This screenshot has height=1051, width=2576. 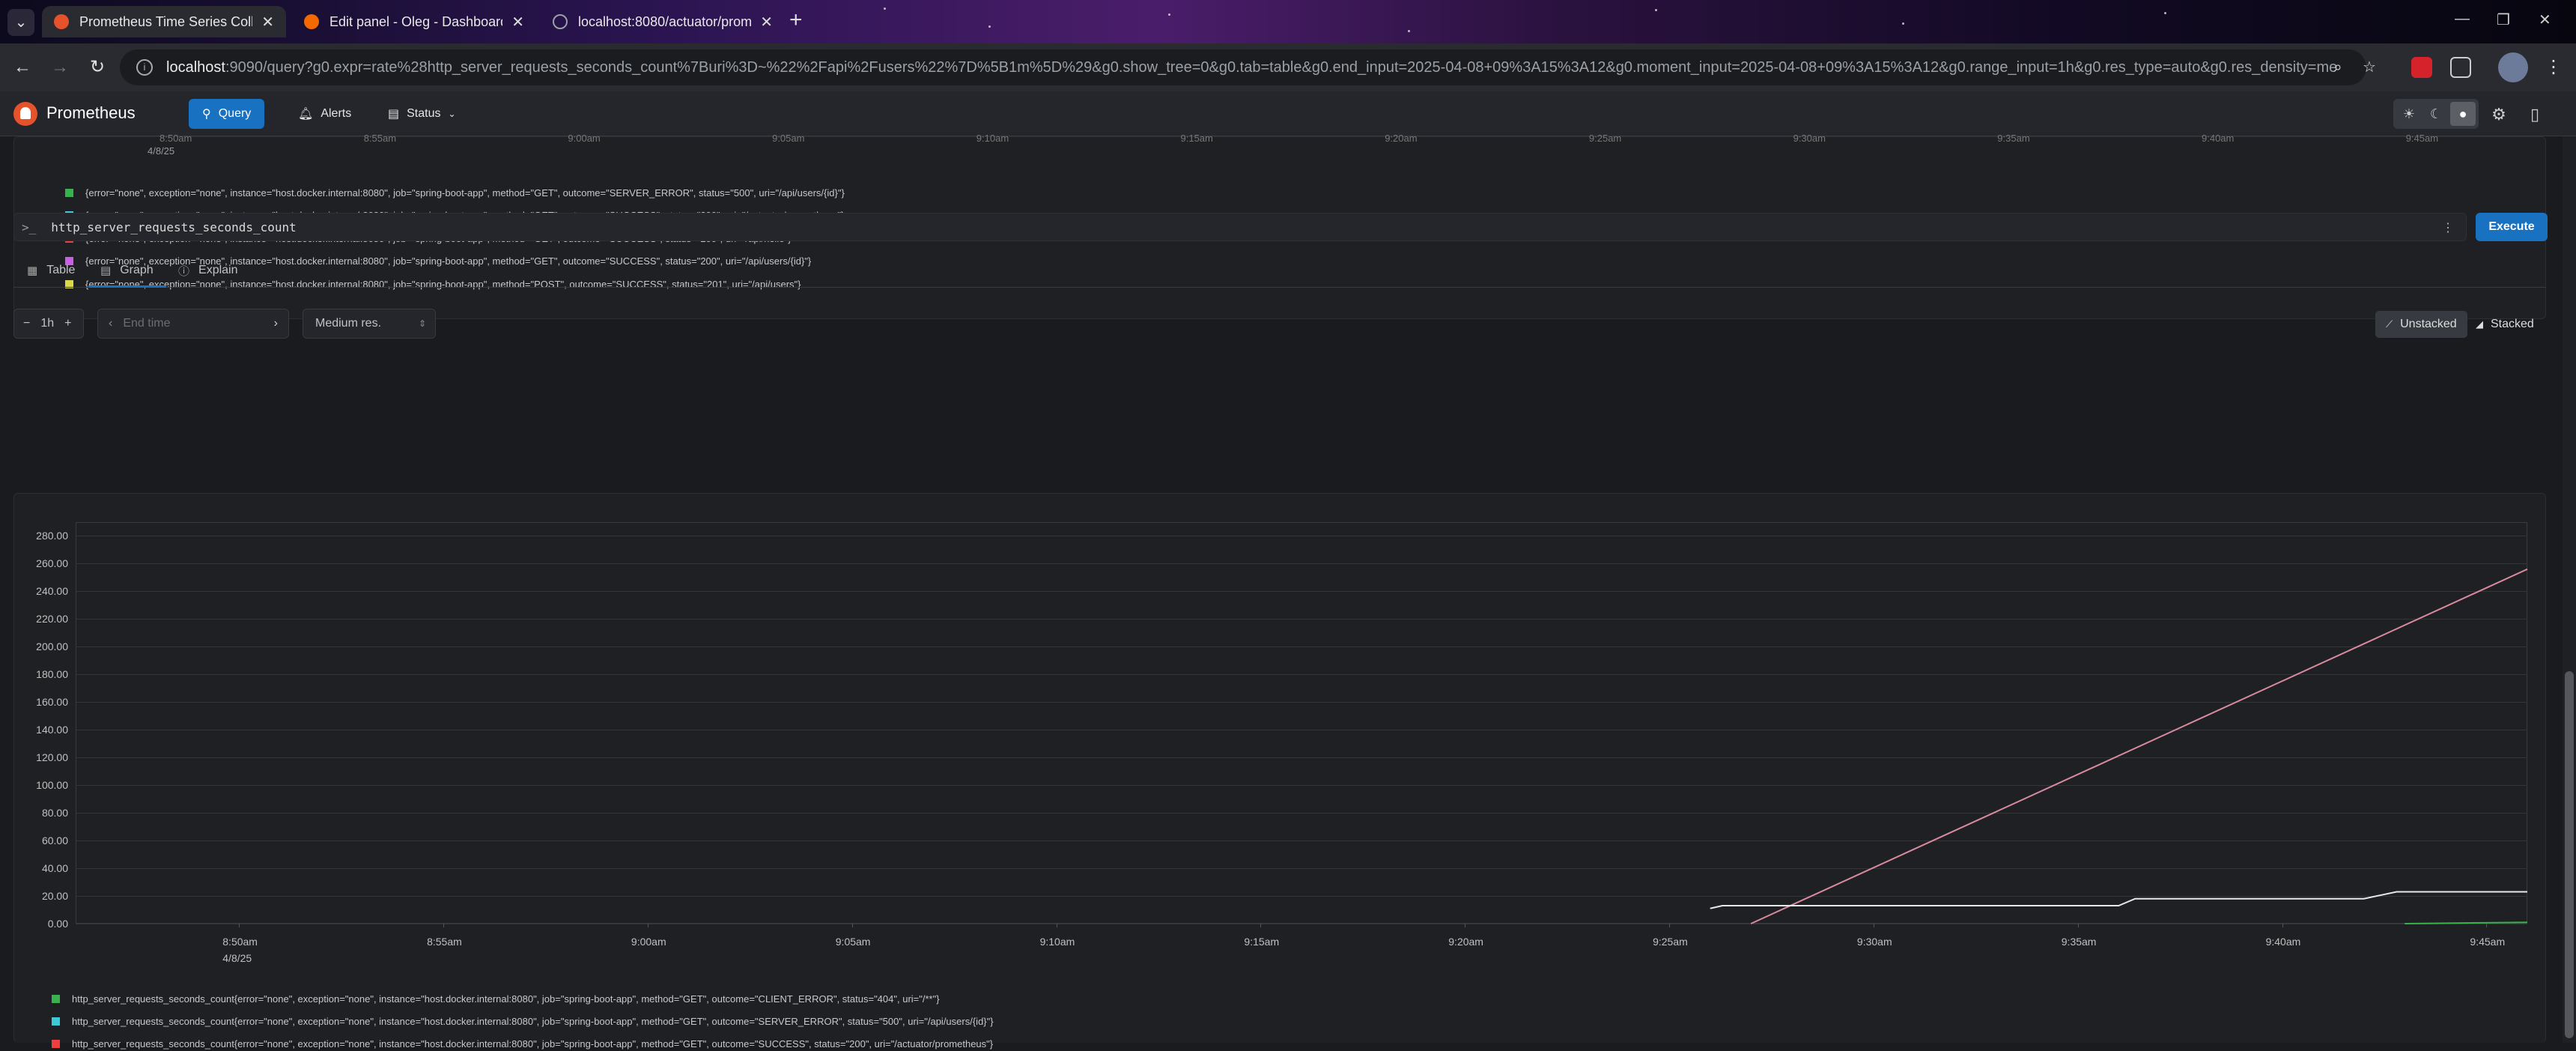 I want to click on tab-graph: ▤ Graph, so click(x=127, y=270).